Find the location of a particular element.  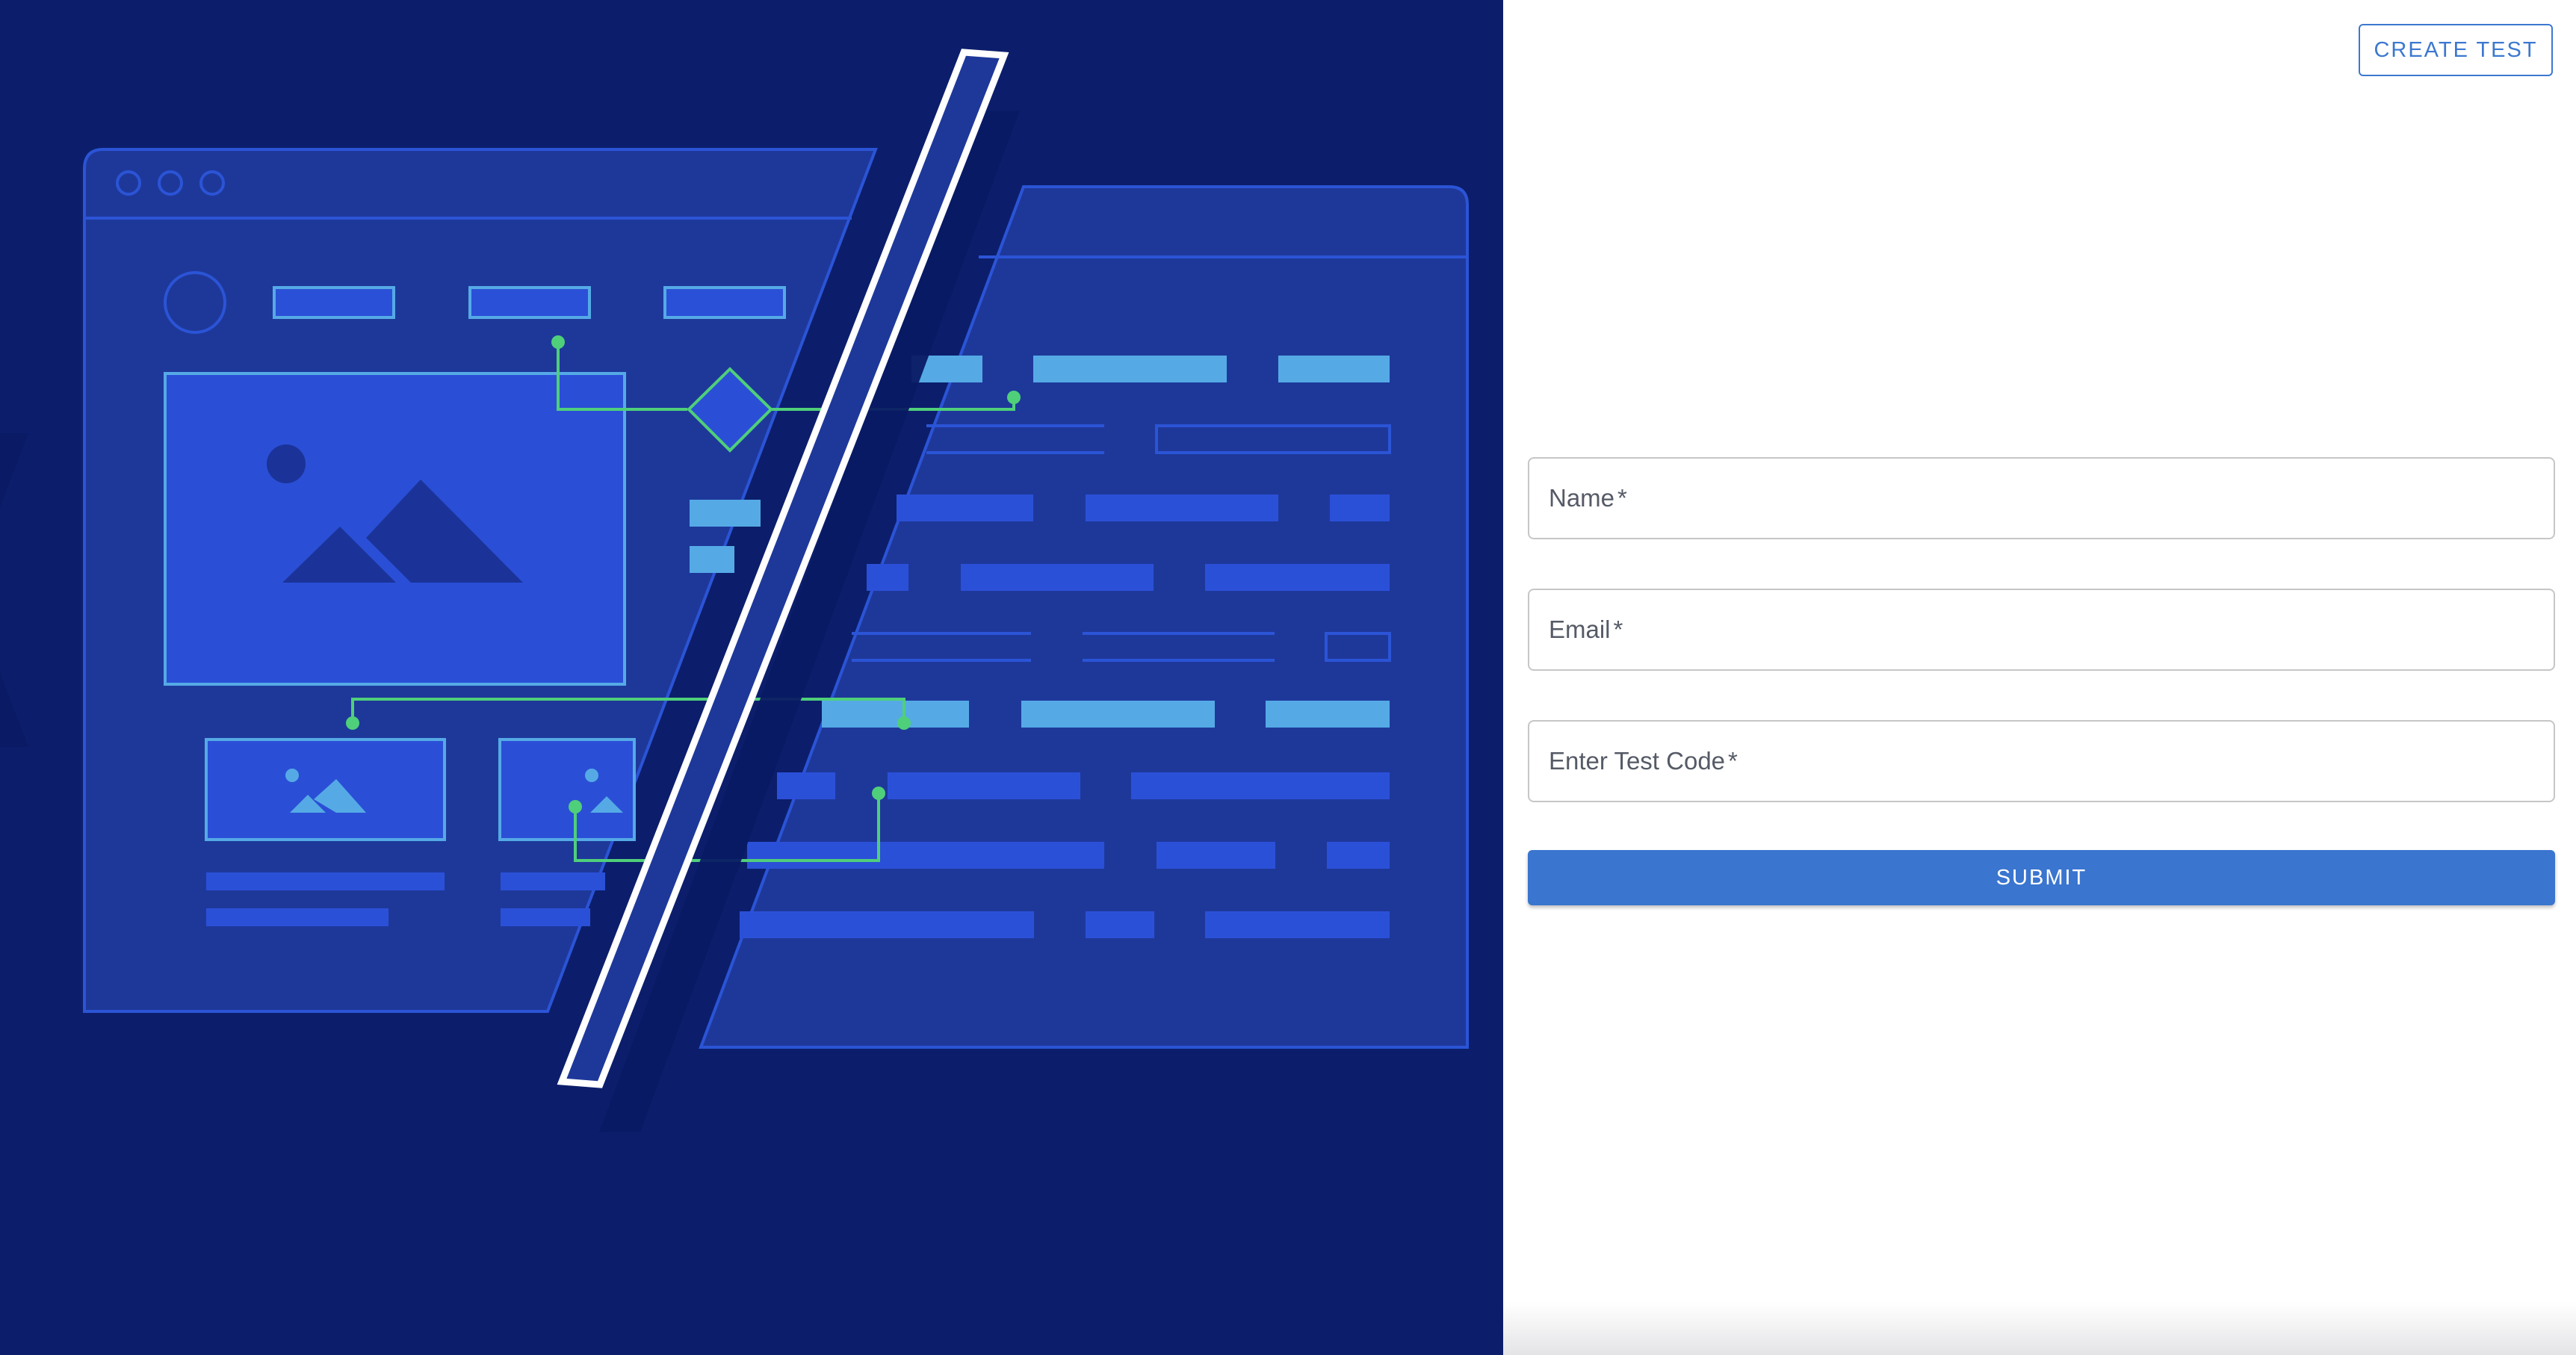

create-test-label: CREATE TEST is located at coordinates (2456, 50).